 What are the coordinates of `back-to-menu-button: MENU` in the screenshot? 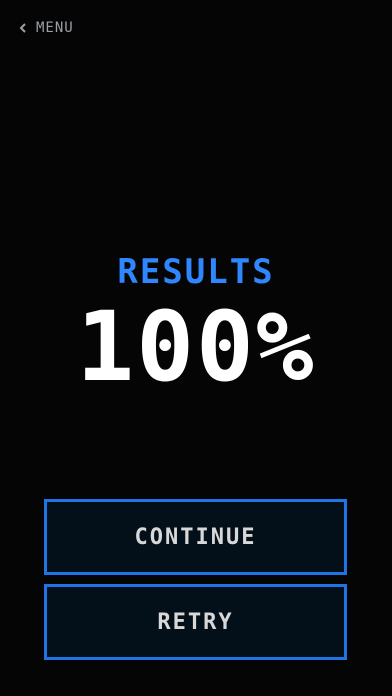 It's located at (46, 28).